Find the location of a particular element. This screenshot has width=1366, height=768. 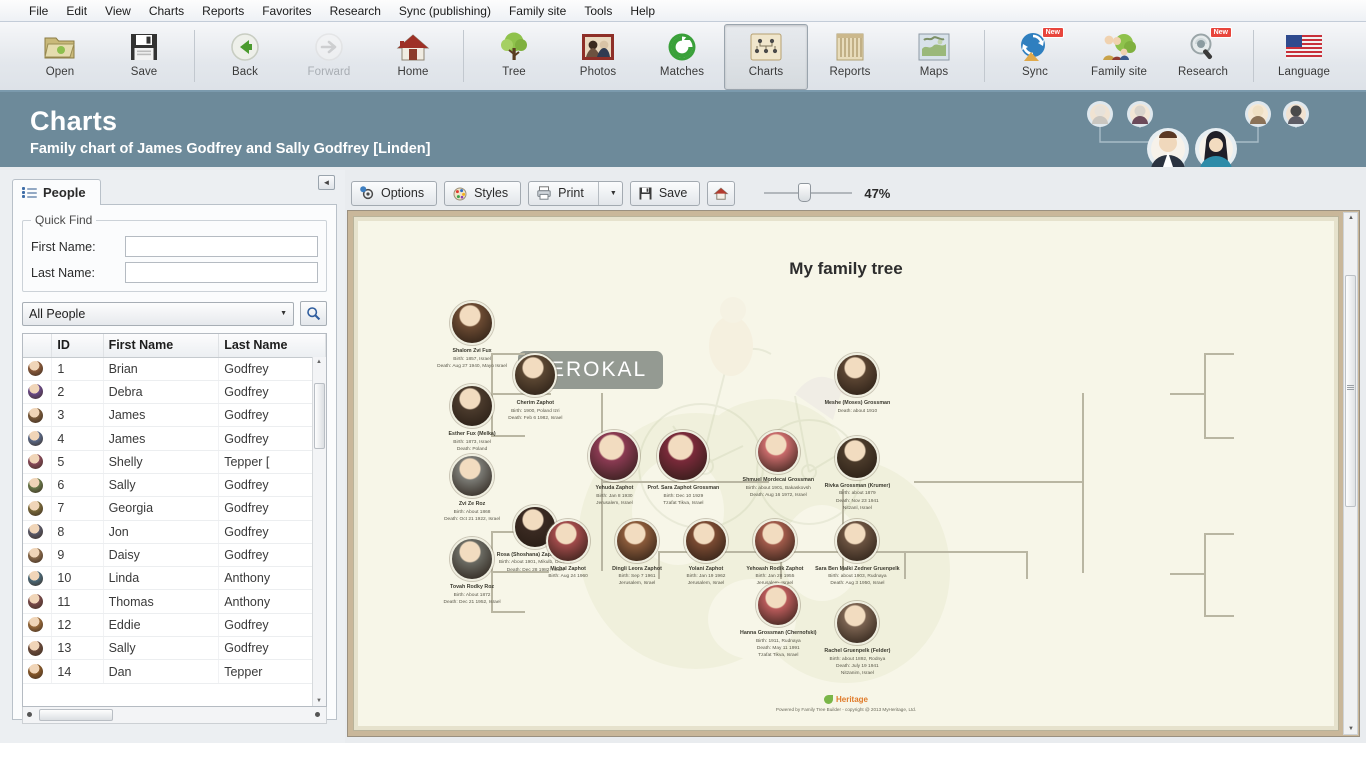

scroll-right-icon is located at coordinates (317, 714).